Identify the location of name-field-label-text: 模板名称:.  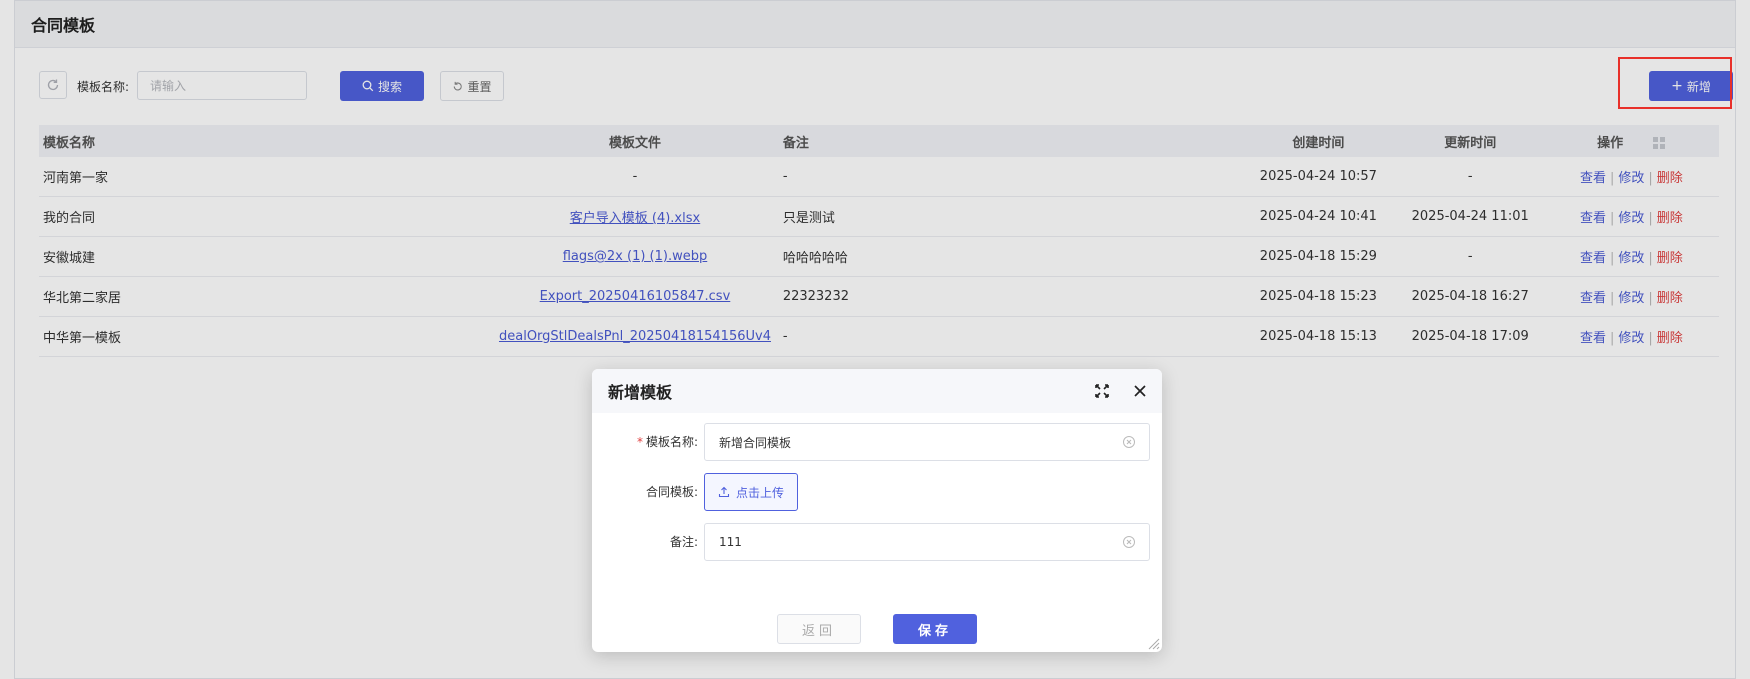
(671, 442).